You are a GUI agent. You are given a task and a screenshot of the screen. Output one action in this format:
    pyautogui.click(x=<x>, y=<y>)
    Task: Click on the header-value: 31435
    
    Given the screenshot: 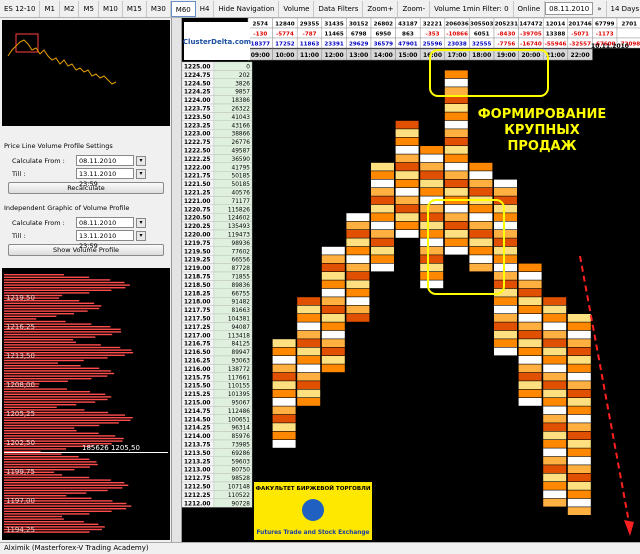 What is the action you would take?
    pyautogui.click(x=334, y=25)
    